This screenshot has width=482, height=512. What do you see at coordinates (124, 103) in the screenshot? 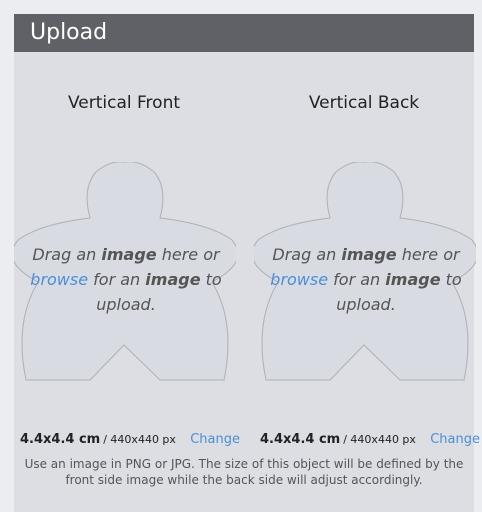
I see `front-title: Vertical Front` at bounding box center [124, 103].